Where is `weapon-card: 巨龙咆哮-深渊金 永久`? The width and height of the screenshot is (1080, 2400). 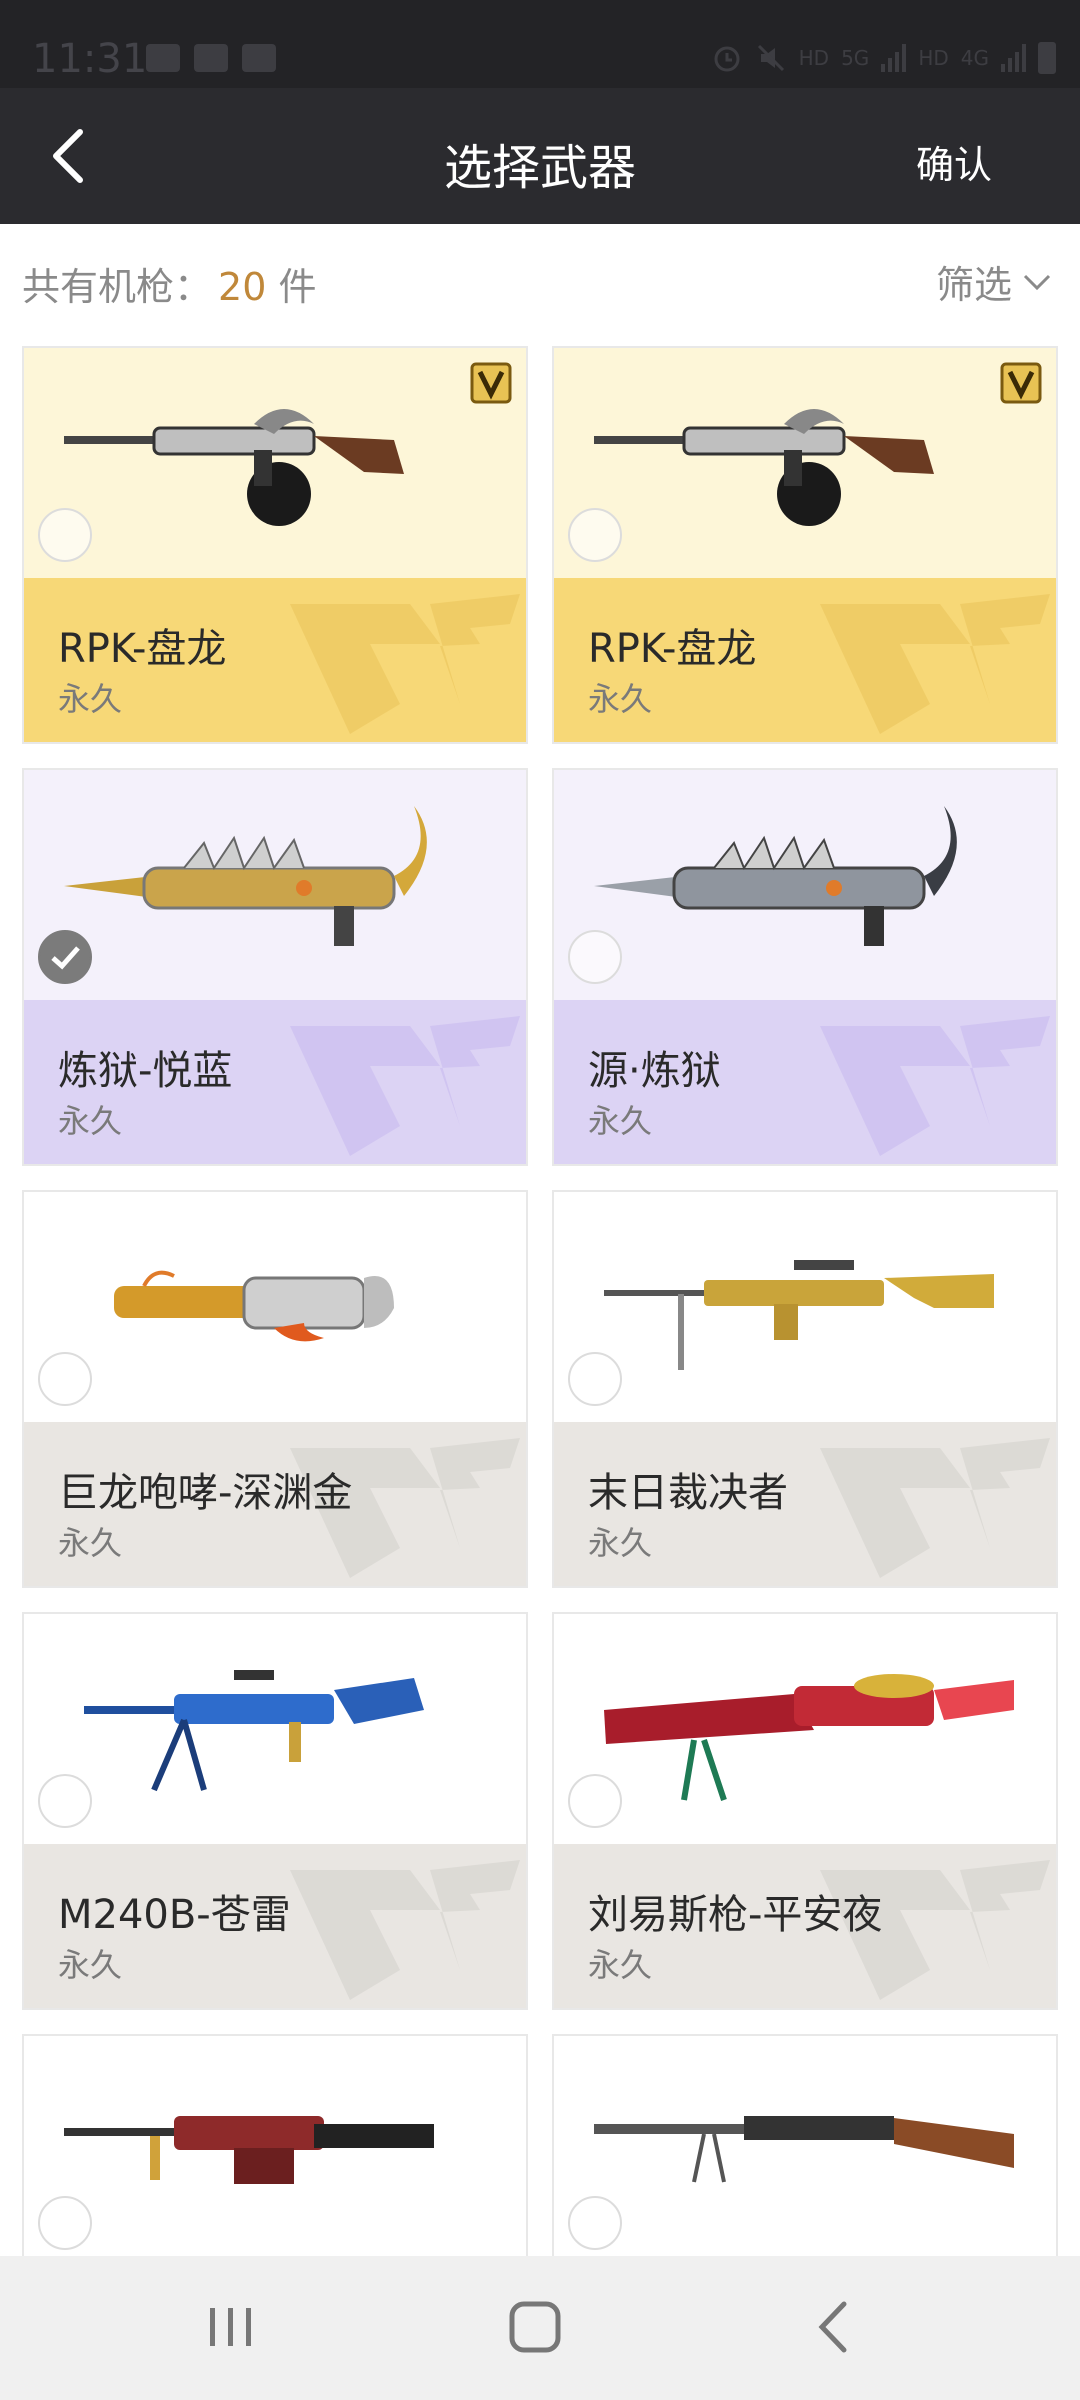 weapon-card: 巨龙咆哮-深渊金 永久 is located at coordinates (275, 1389).